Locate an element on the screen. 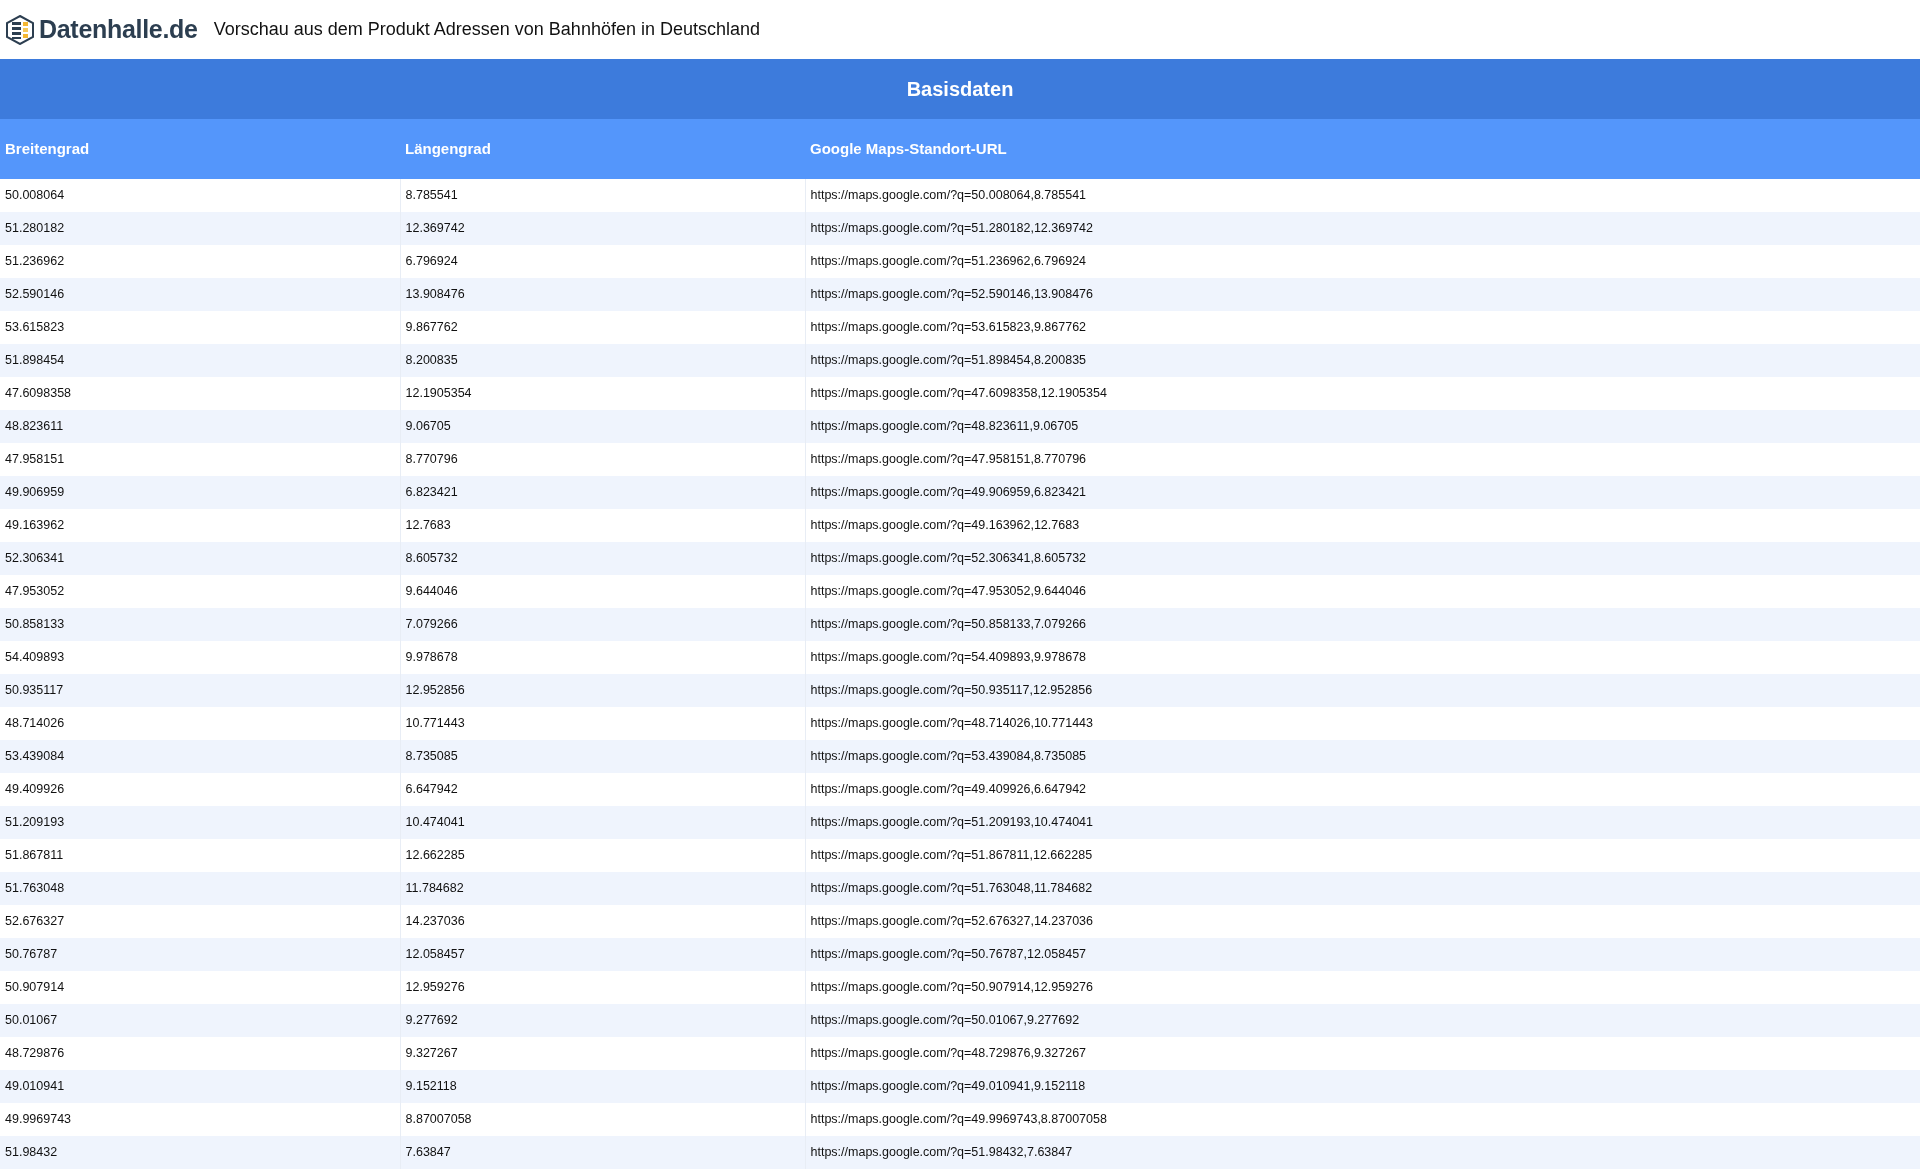 The width and height of the screenshot is (1920, 1170). page-title: Vorschau aus dem Produkt Adressen von Bahnhöfen in Deutschland is located at coordinates (486, 29).